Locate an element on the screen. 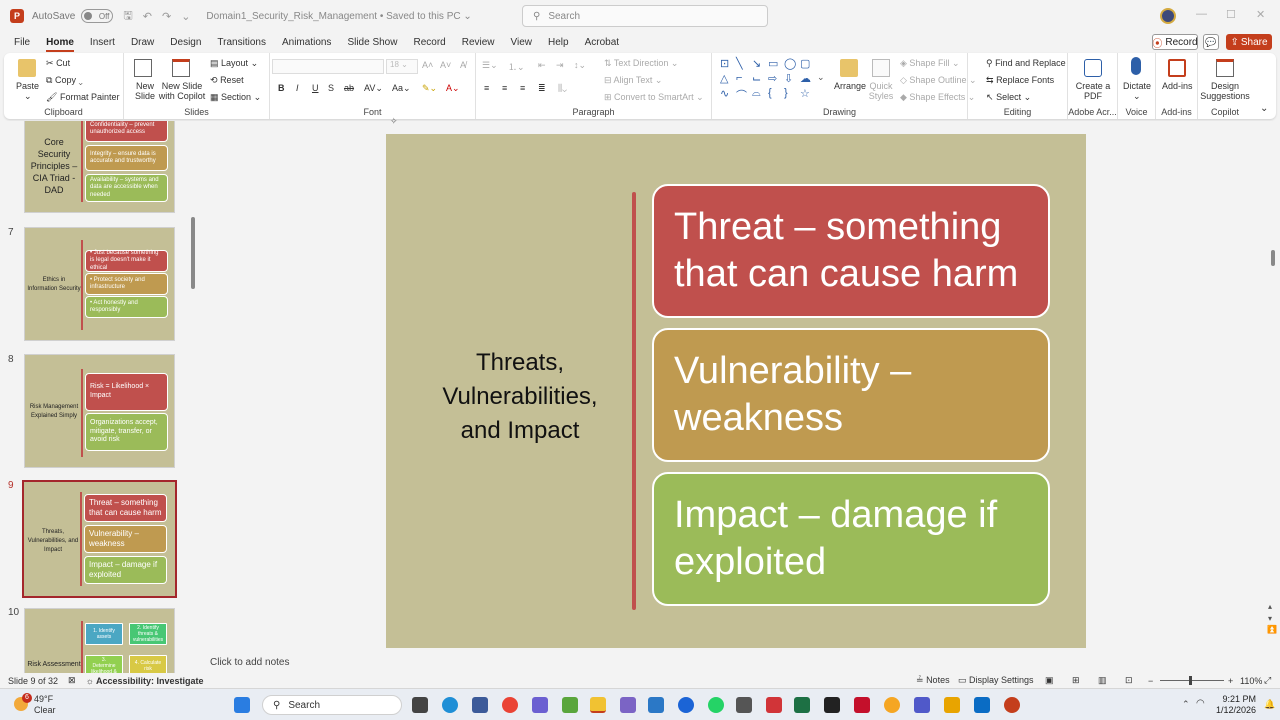  tab-home: Home is located at coordinates (60, 42).